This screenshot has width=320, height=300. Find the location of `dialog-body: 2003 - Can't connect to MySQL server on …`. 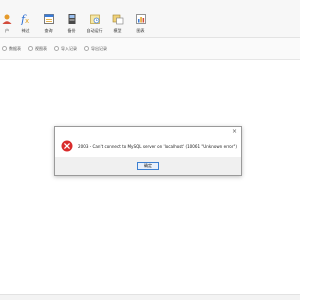

dialog-body: 2003 - Can't connect to MySQL server on … is located at coordinates (148, 146).